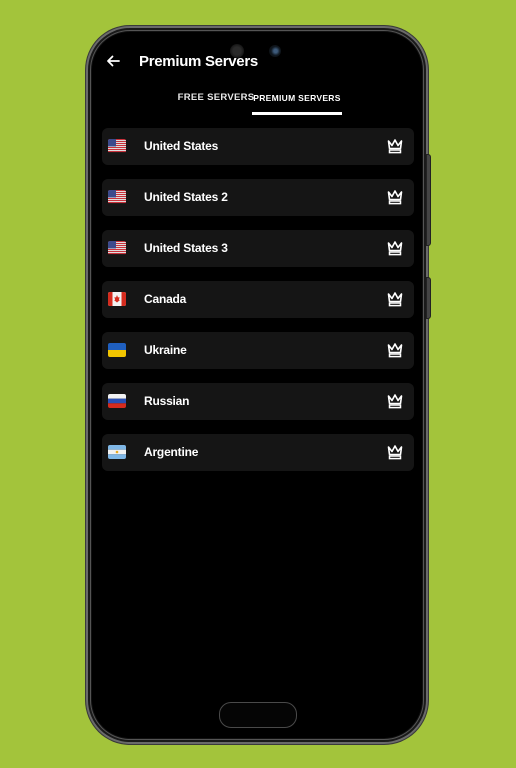 The height and width of the screenshot is (768, 516). Describe the element at coordinates (258, 299) in the screenshot. I see `server-row: Canada` at that location.